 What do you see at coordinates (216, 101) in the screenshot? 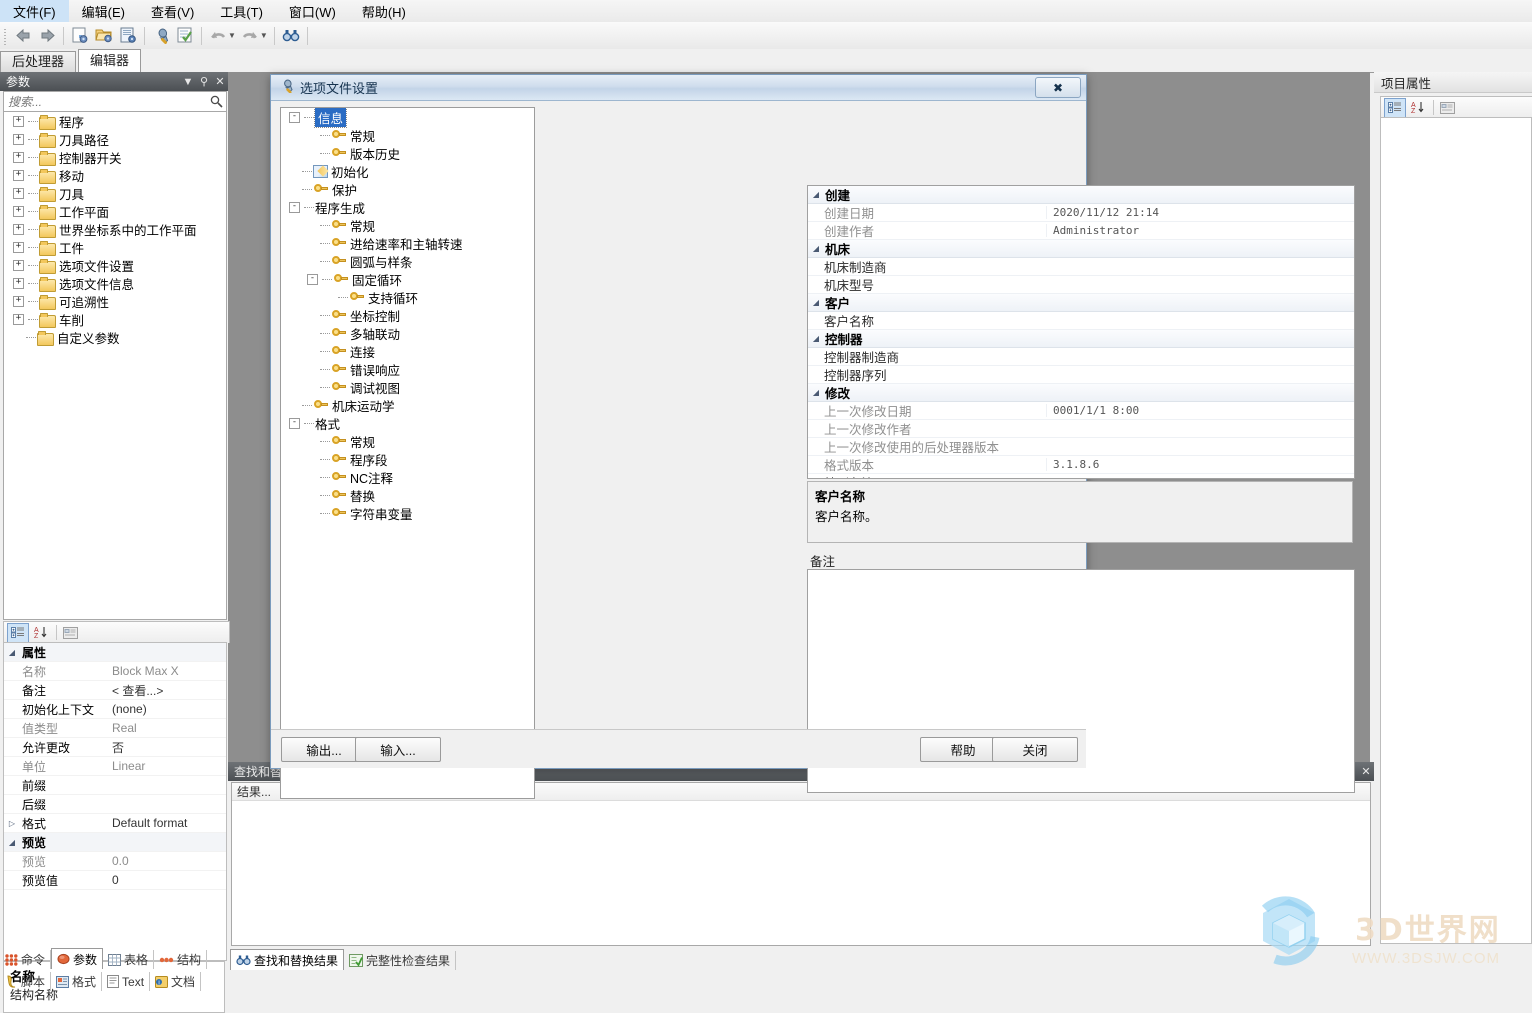
I see `search-icon` at bounding box center [216, 101].